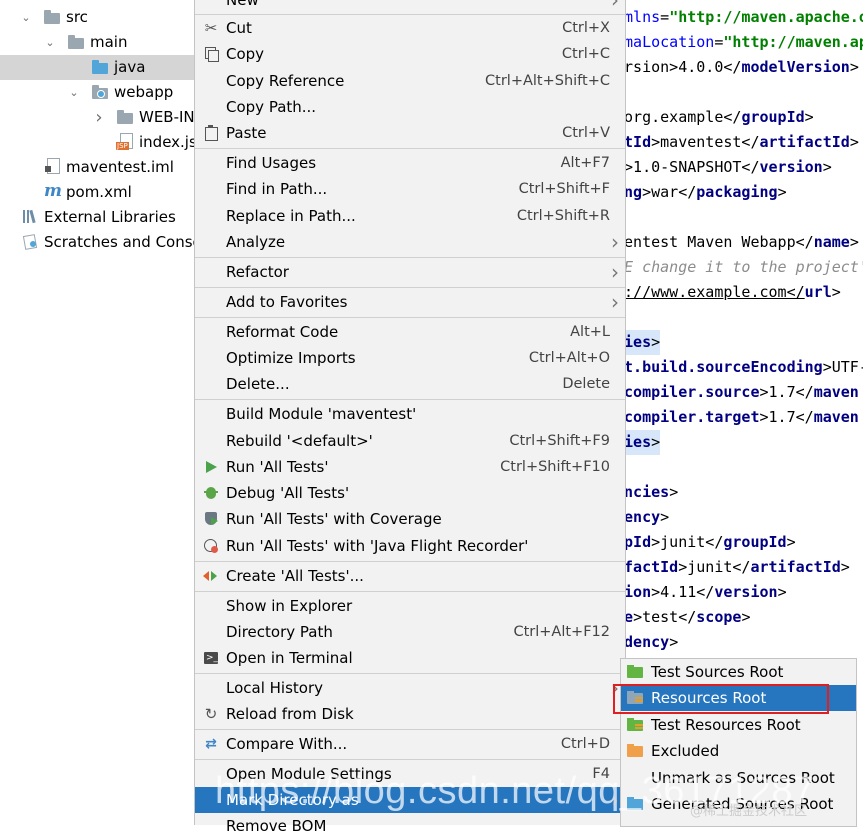 The width and height of the screenshot is (863, 839). What do you see at coordinates (410, 658) in the screenshot?
I see `menu-item-open-in-terminal: >_ Open in Terminal` at bounding box center [410, 658].